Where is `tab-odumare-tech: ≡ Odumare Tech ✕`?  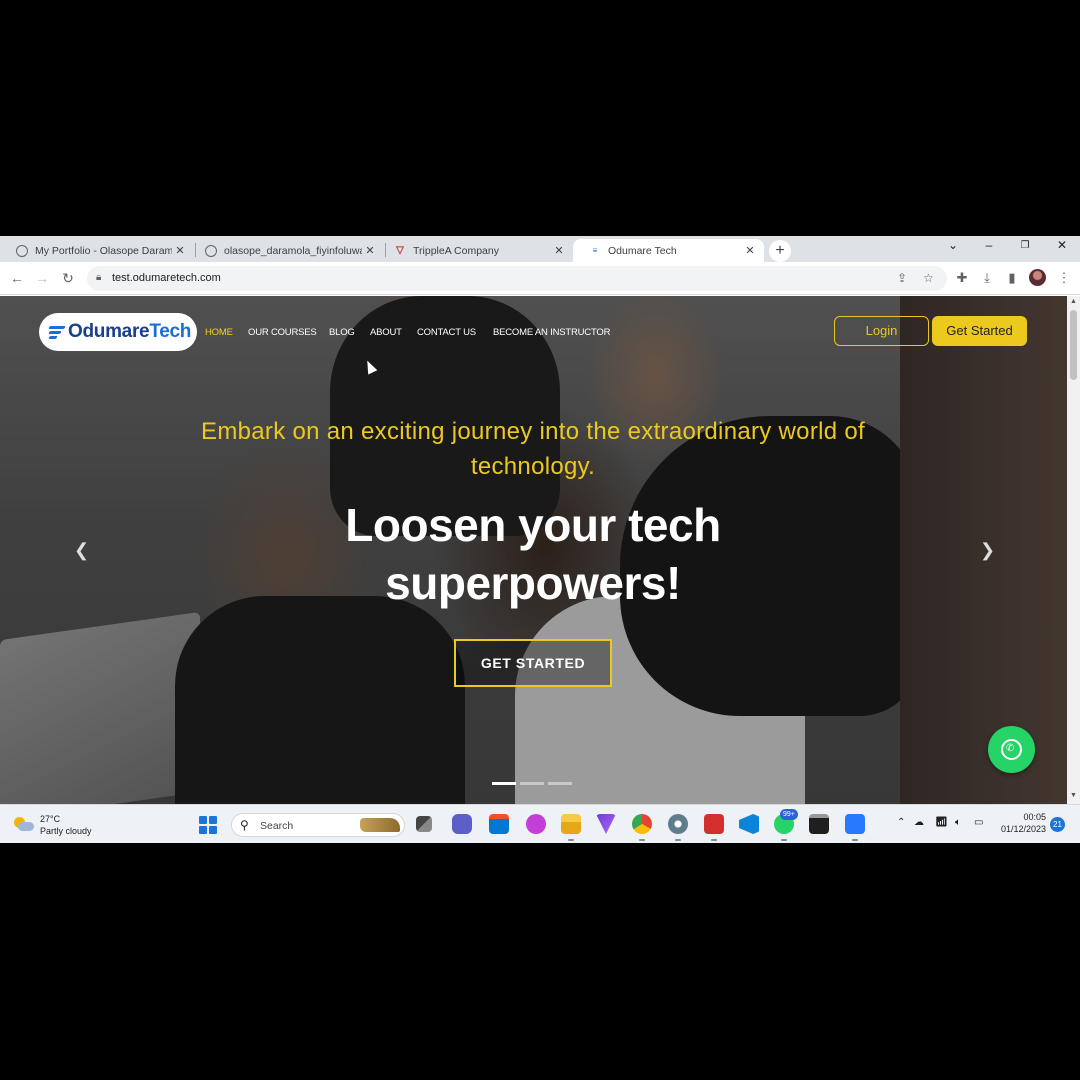
tab-odumare-tech: ≡ Odumare Tech ✕ is located at coordinates (668, 250).